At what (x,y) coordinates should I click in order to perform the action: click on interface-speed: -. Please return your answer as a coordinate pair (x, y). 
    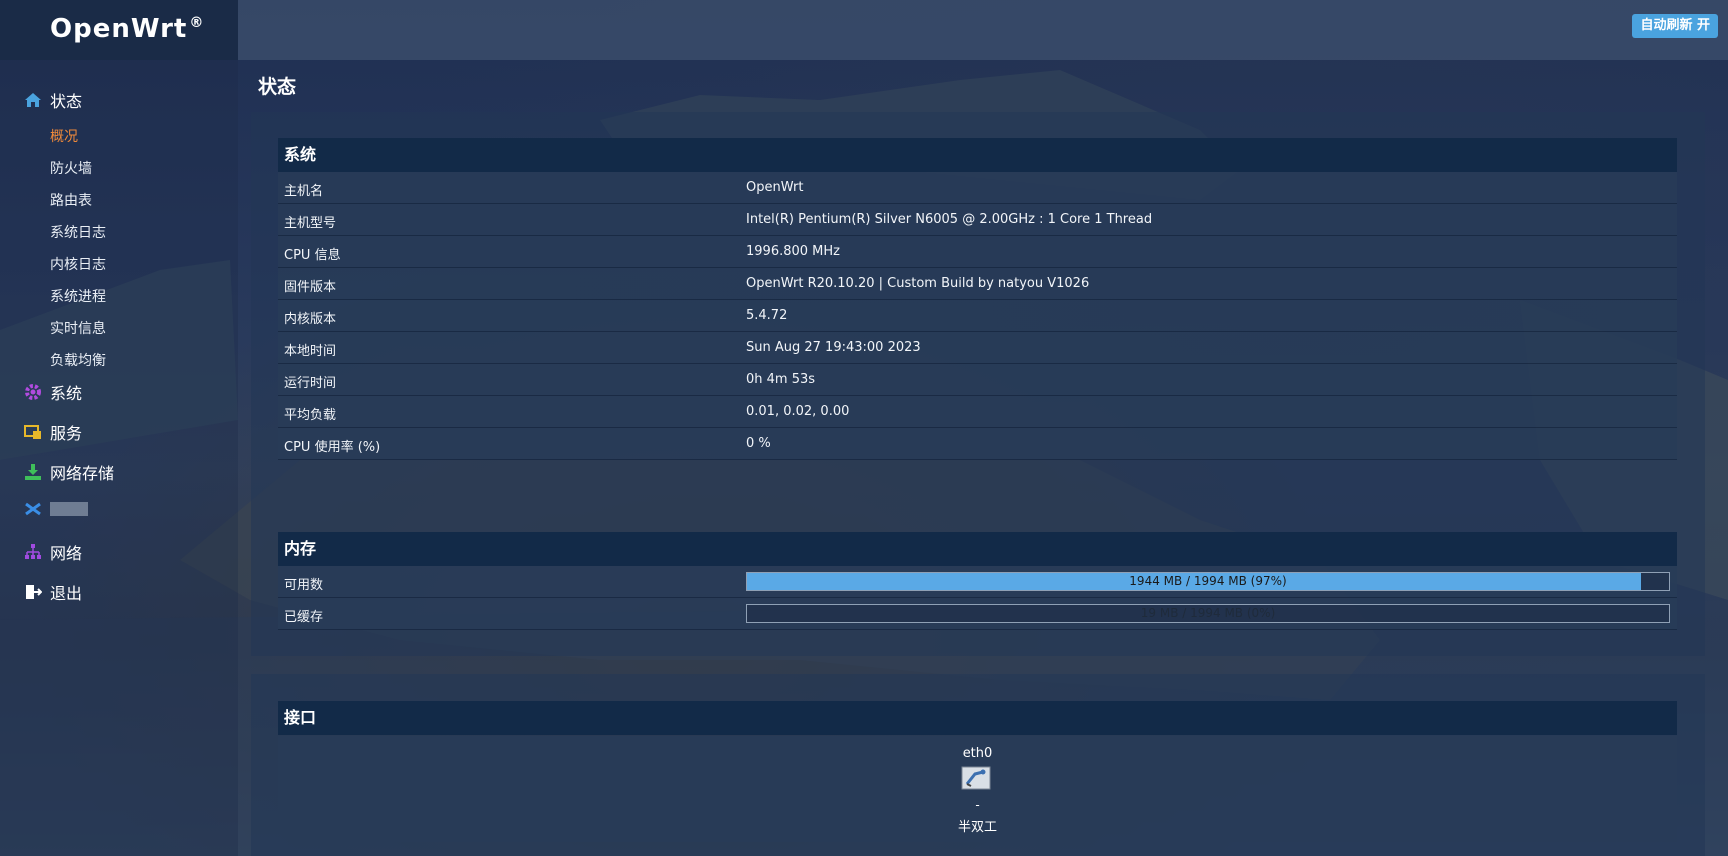
    Looking at the image, I should click on (977, 805).